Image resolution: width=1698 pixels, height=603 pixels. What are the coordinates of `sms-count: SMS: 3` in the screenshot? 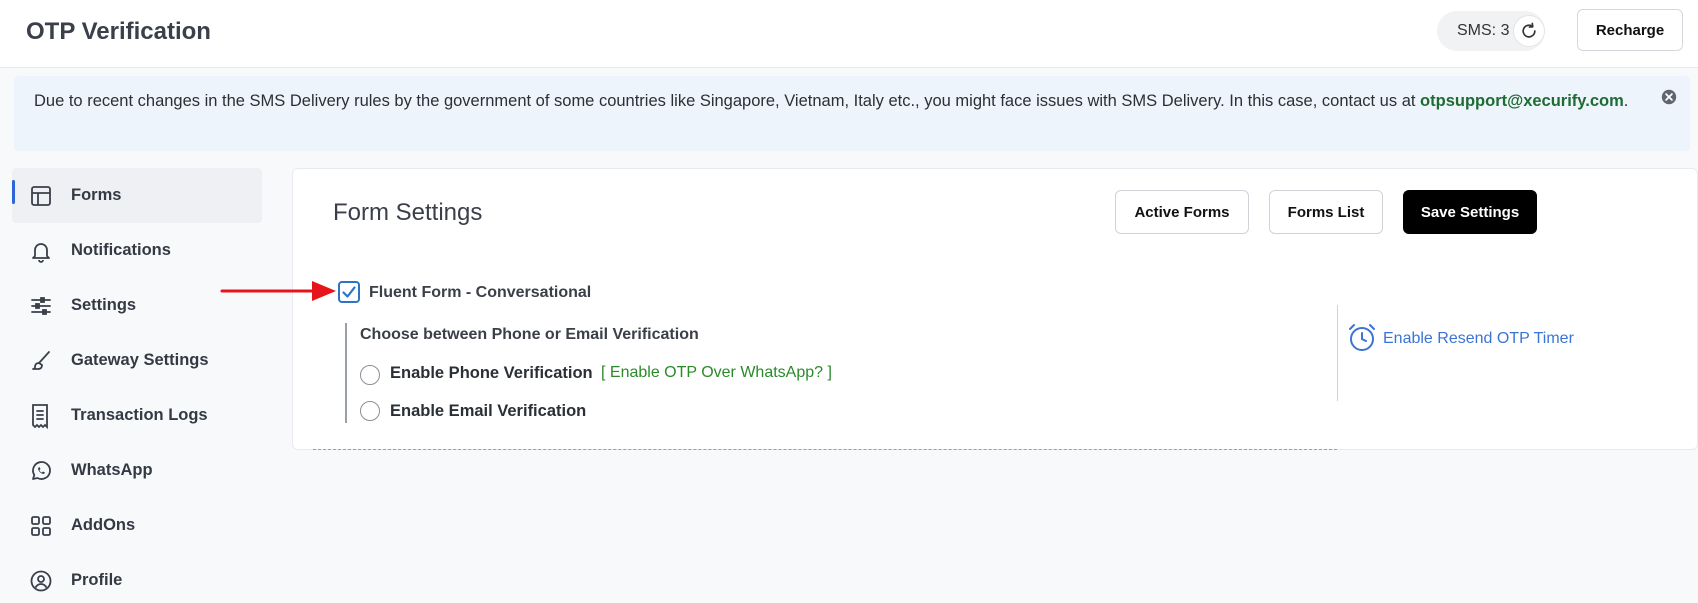 It's located at (1483, 30).